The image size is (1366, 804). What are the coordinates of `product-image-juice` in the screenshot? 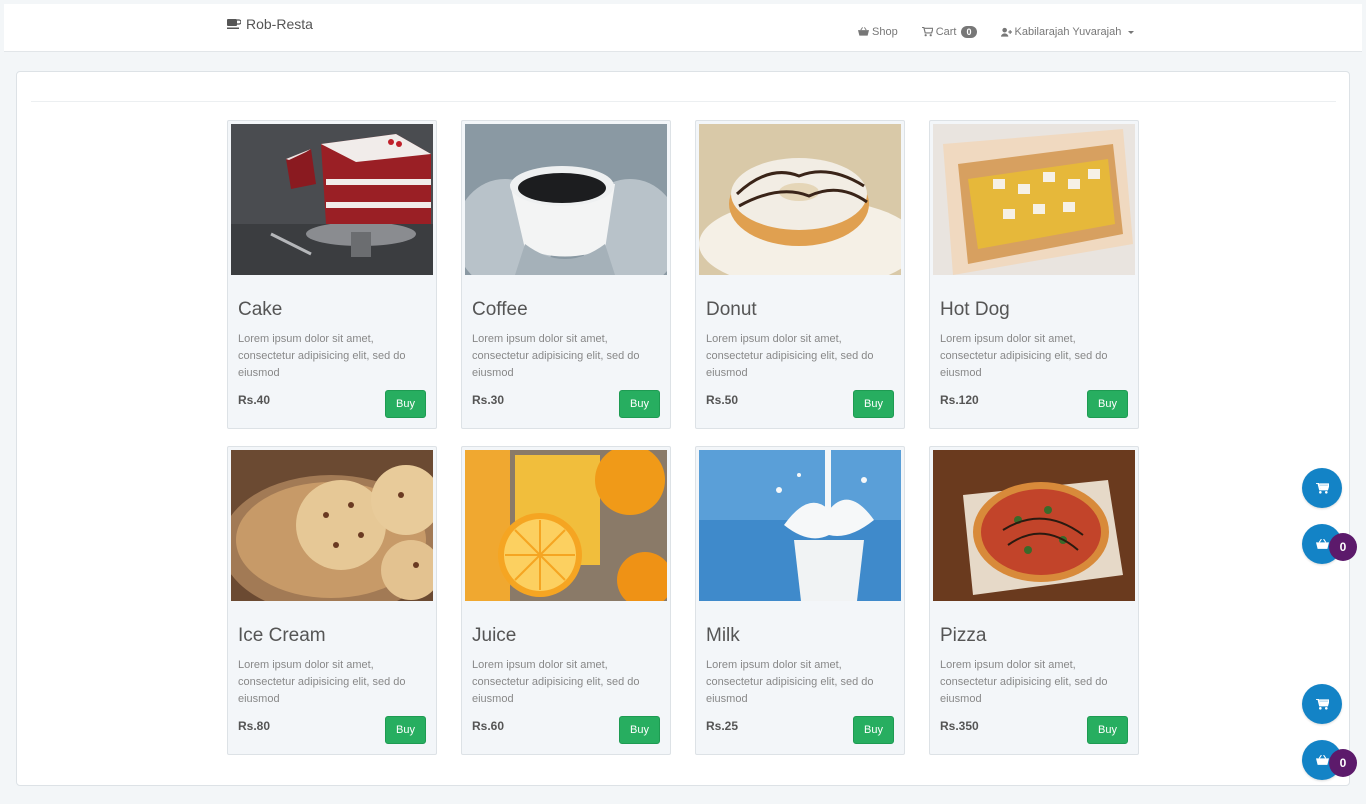 It's located at (566, 525).